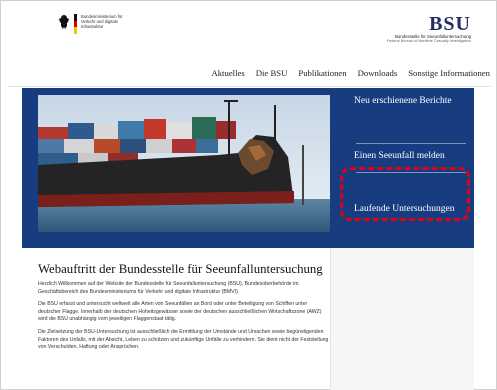 The image size is (497, 390). Describe the element at coordinates (450, 24) in the screenshot. I see `bsu-wordmark: BSU` at that location.